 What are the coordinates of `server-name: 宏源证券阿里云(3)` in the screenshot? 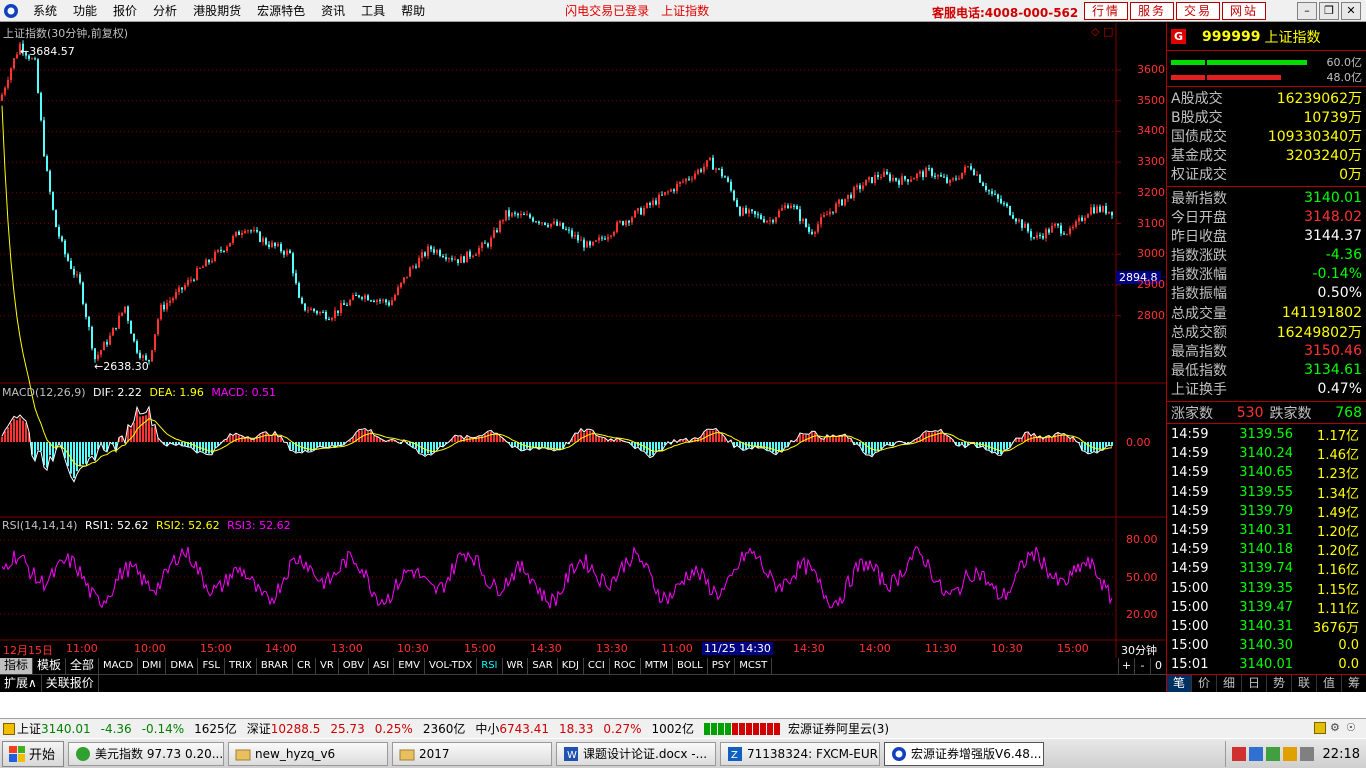 It's located at (838, 728).